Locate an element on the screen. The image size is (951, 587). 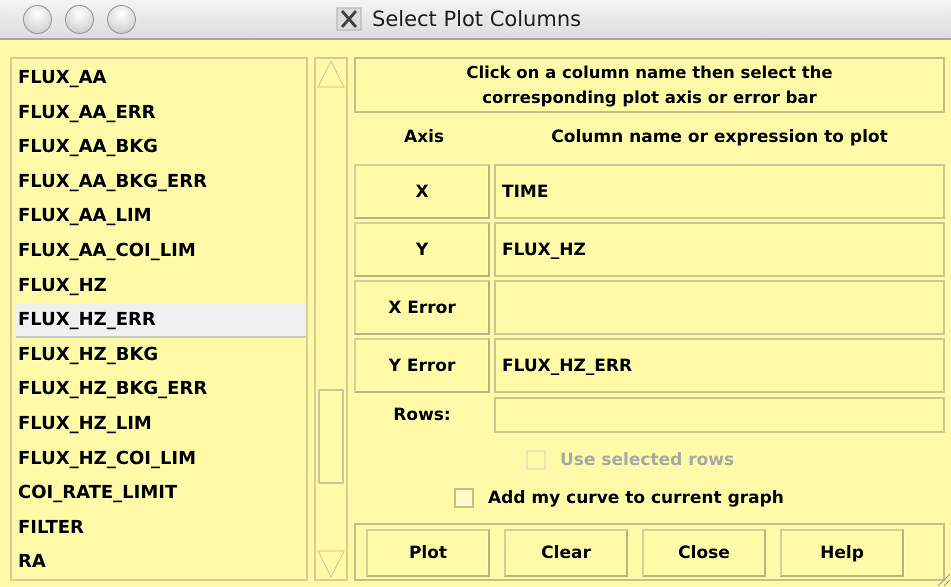
scroll-down-arrow-icon is located at coordinates (331, 564).